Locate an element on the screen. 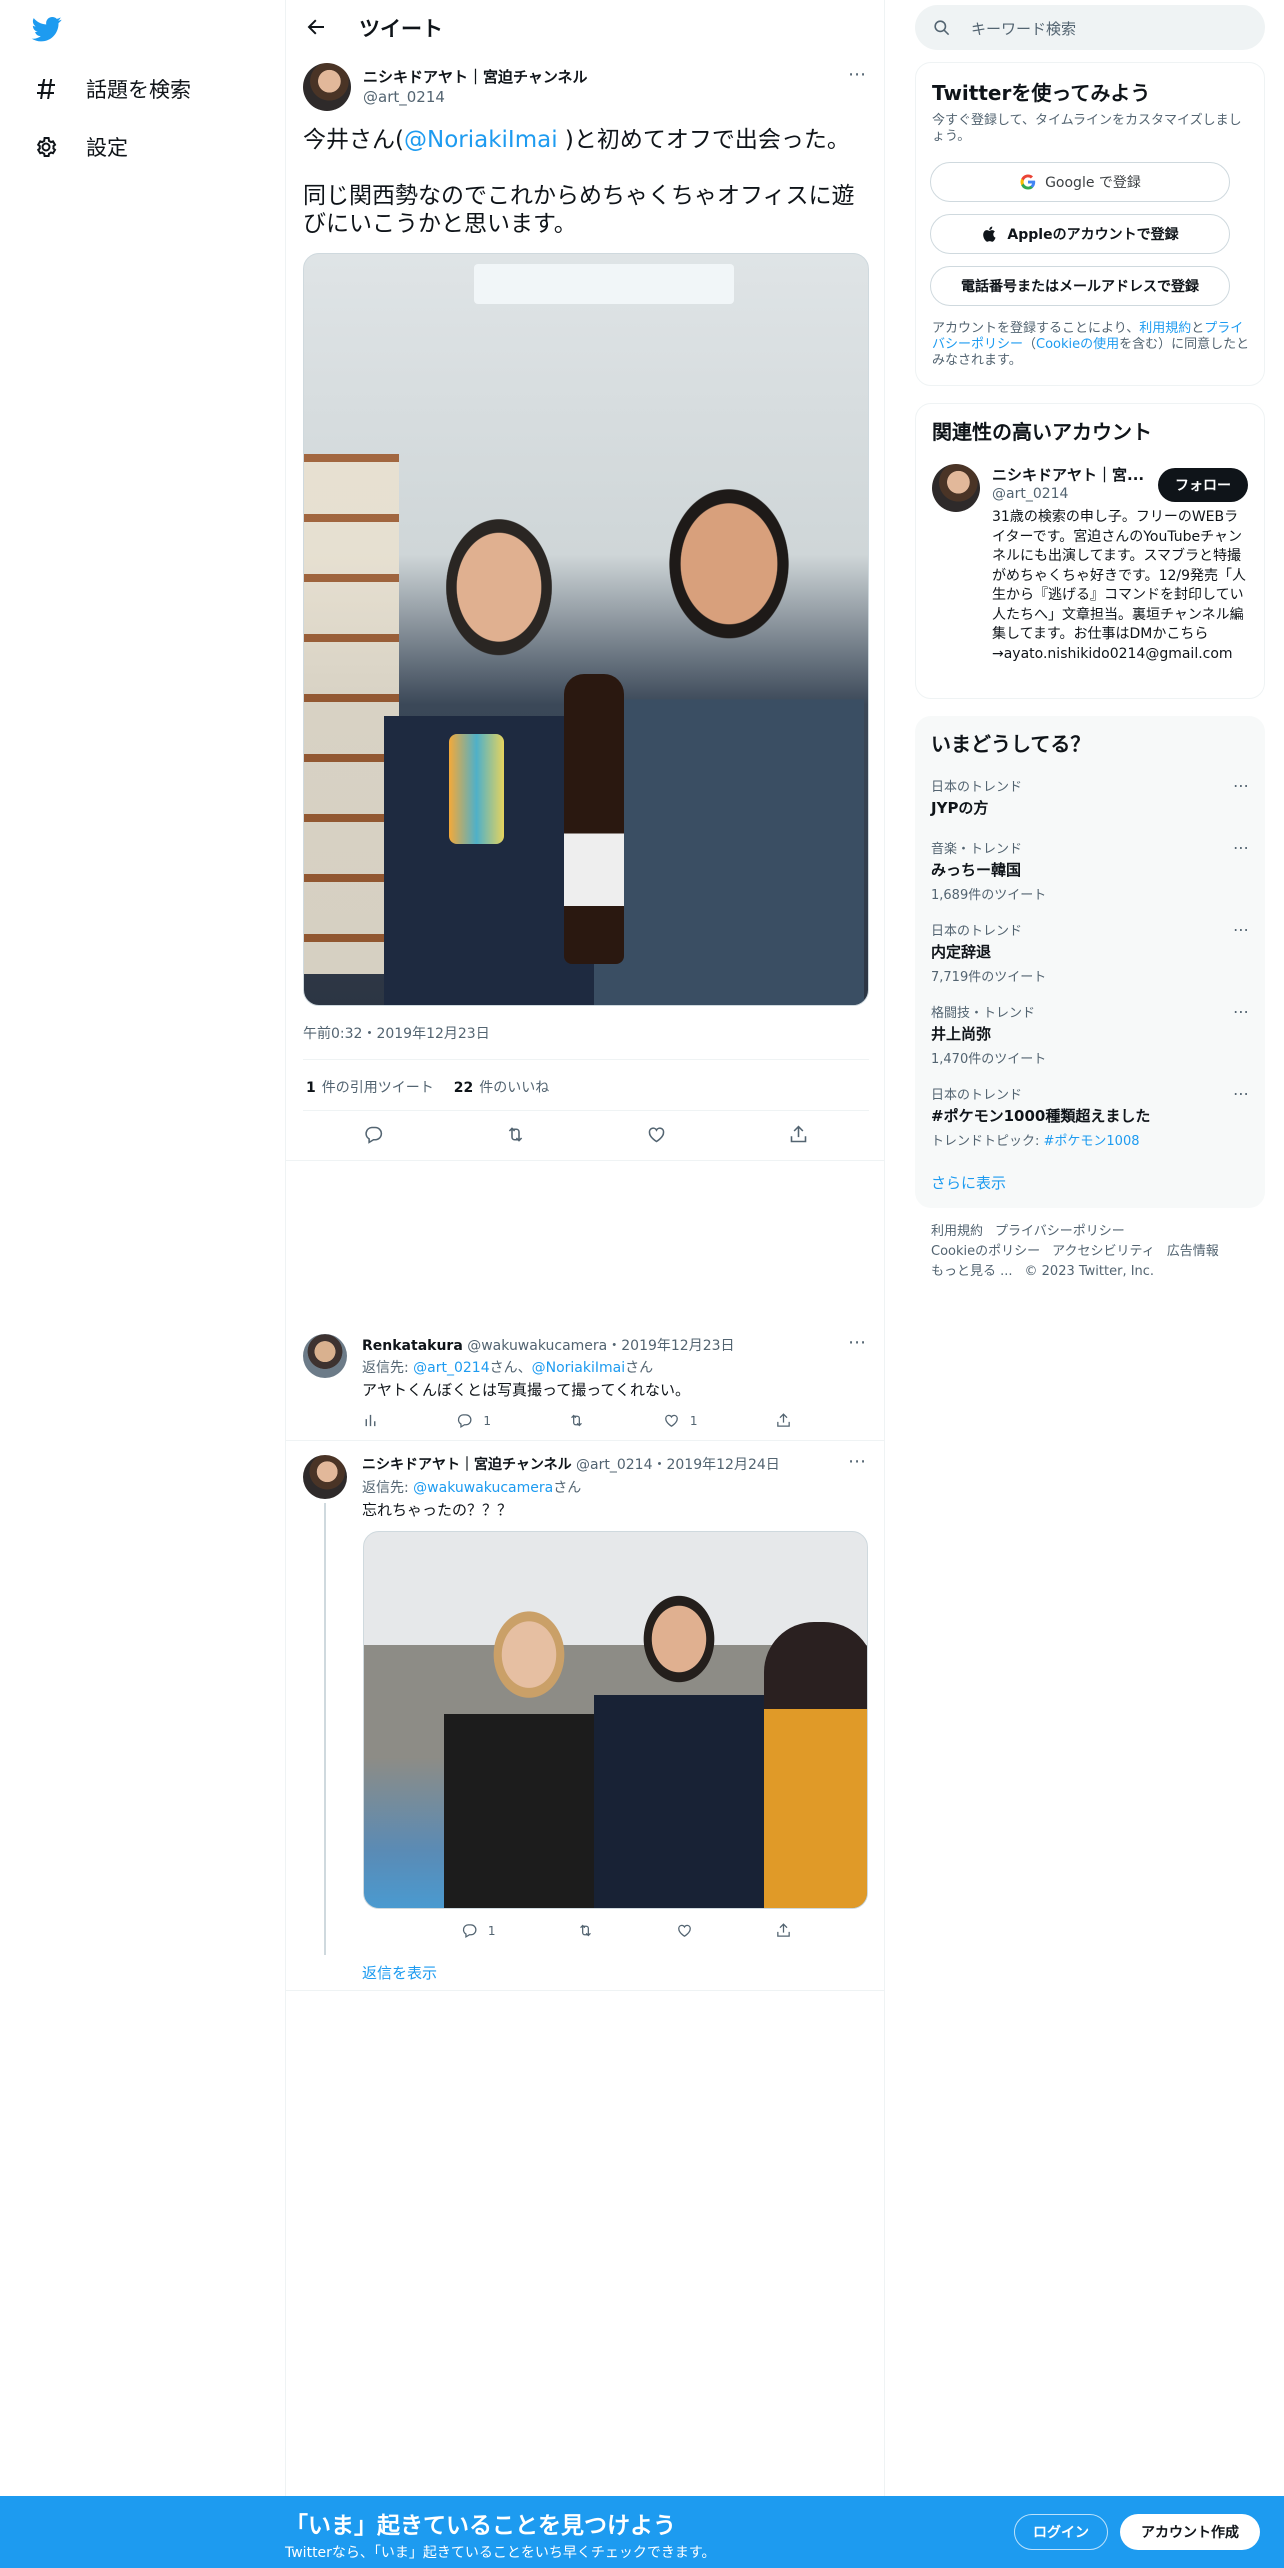  share-icon is located at coordinates (798, 1134).